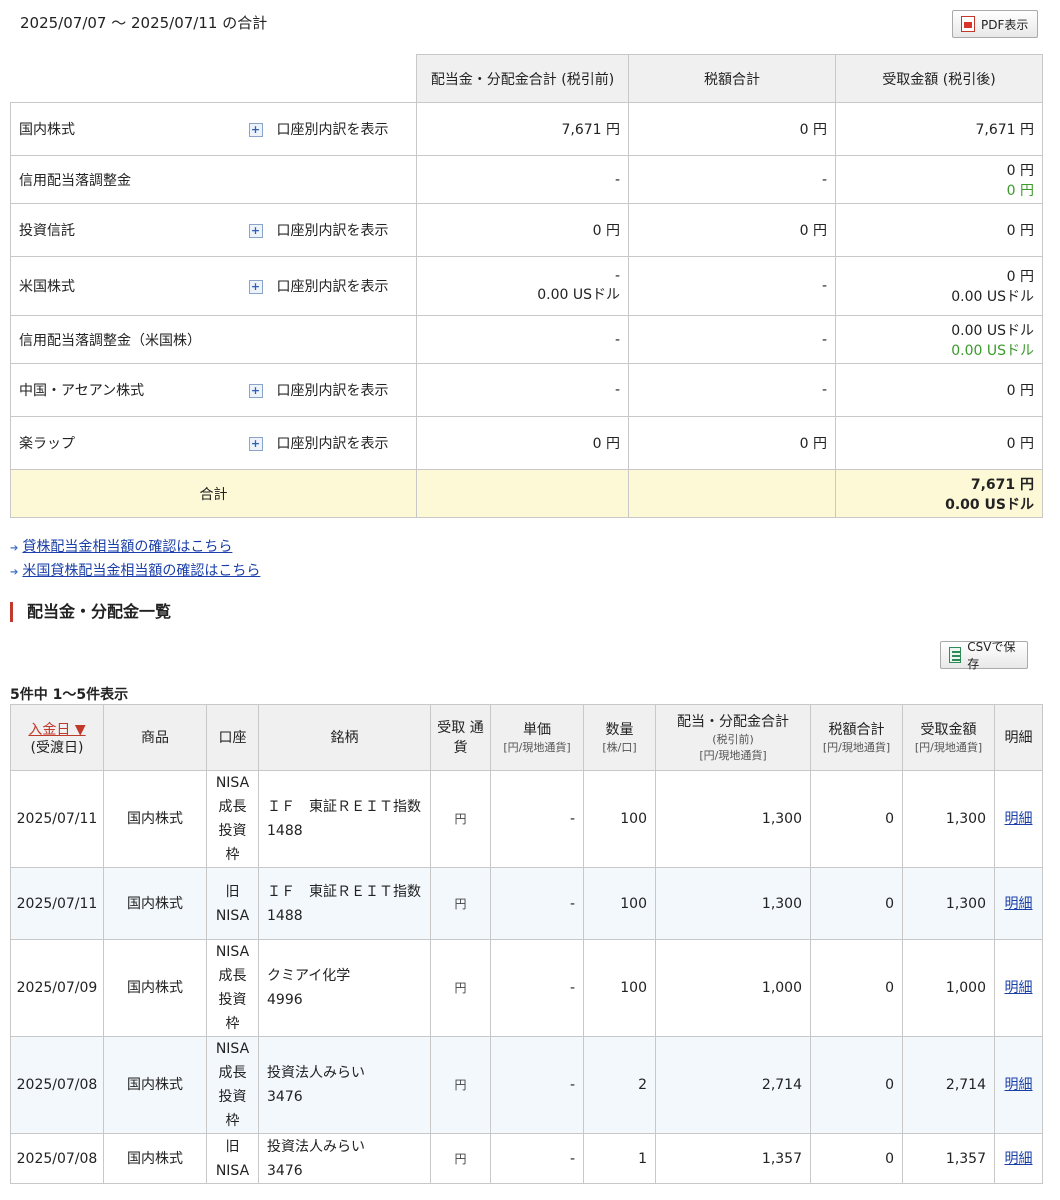 The height and width of the screenshot is (1200, 1060). What do you see at coordinates (732, 78) in the screenshot?
I see `summary-header-tax: 税額合計` at bounding box center [732, 78].